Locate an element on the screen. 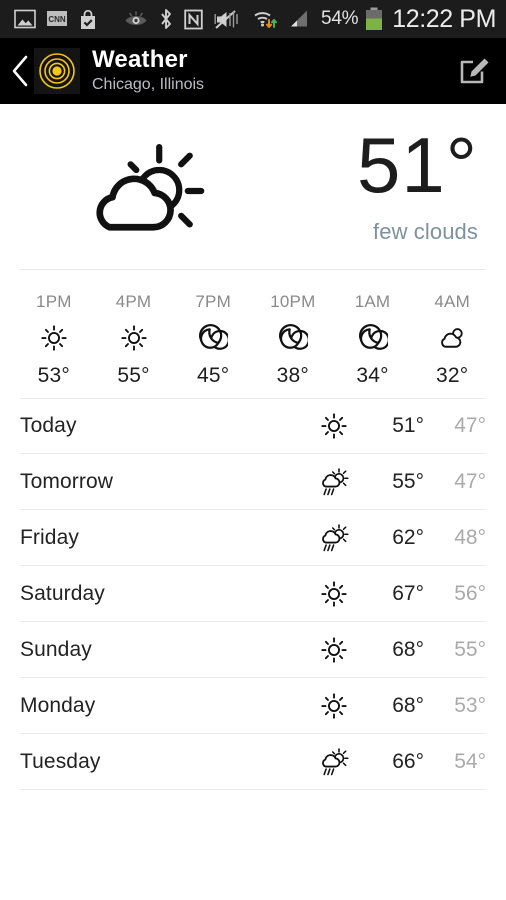  current-description: few clouds is located at coordinates (425, 231).